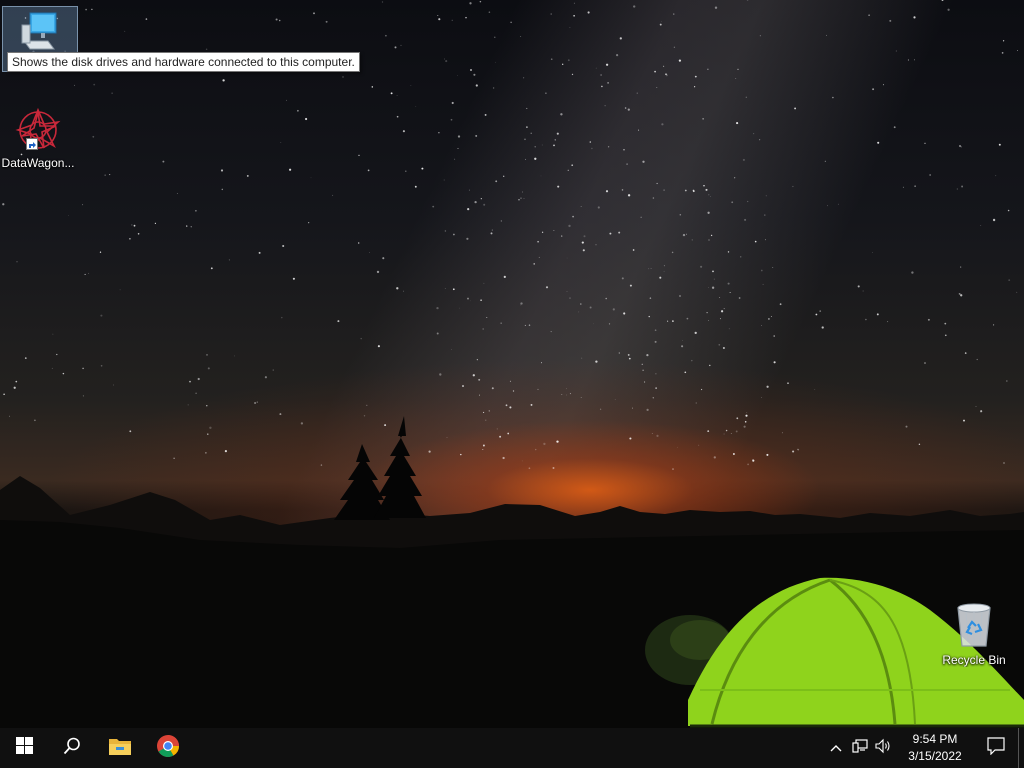  Describe the element at coordinates (38, 130) in the screenshot. I see `datawagon-icon` at that location.